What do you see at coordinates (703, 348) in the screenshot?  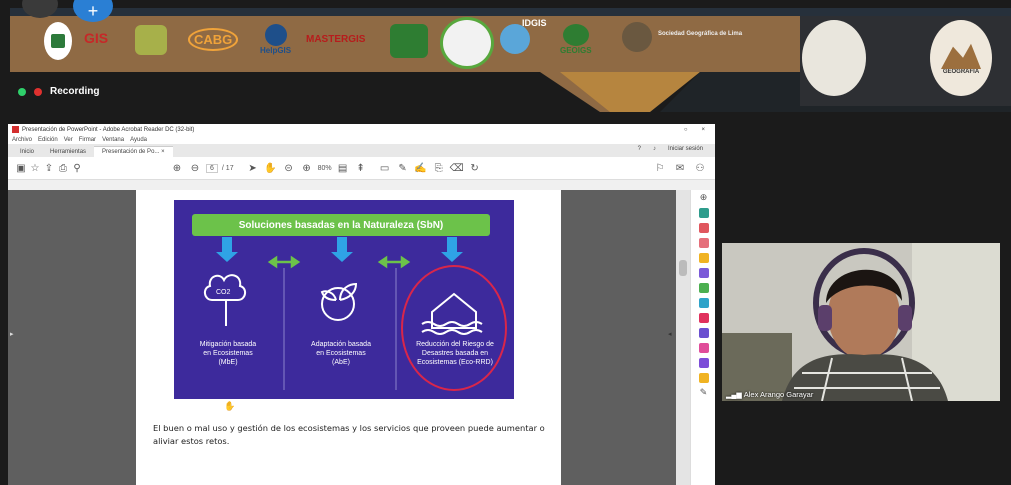 I see `fill-sign-icon` at bounding box center [703, 348].